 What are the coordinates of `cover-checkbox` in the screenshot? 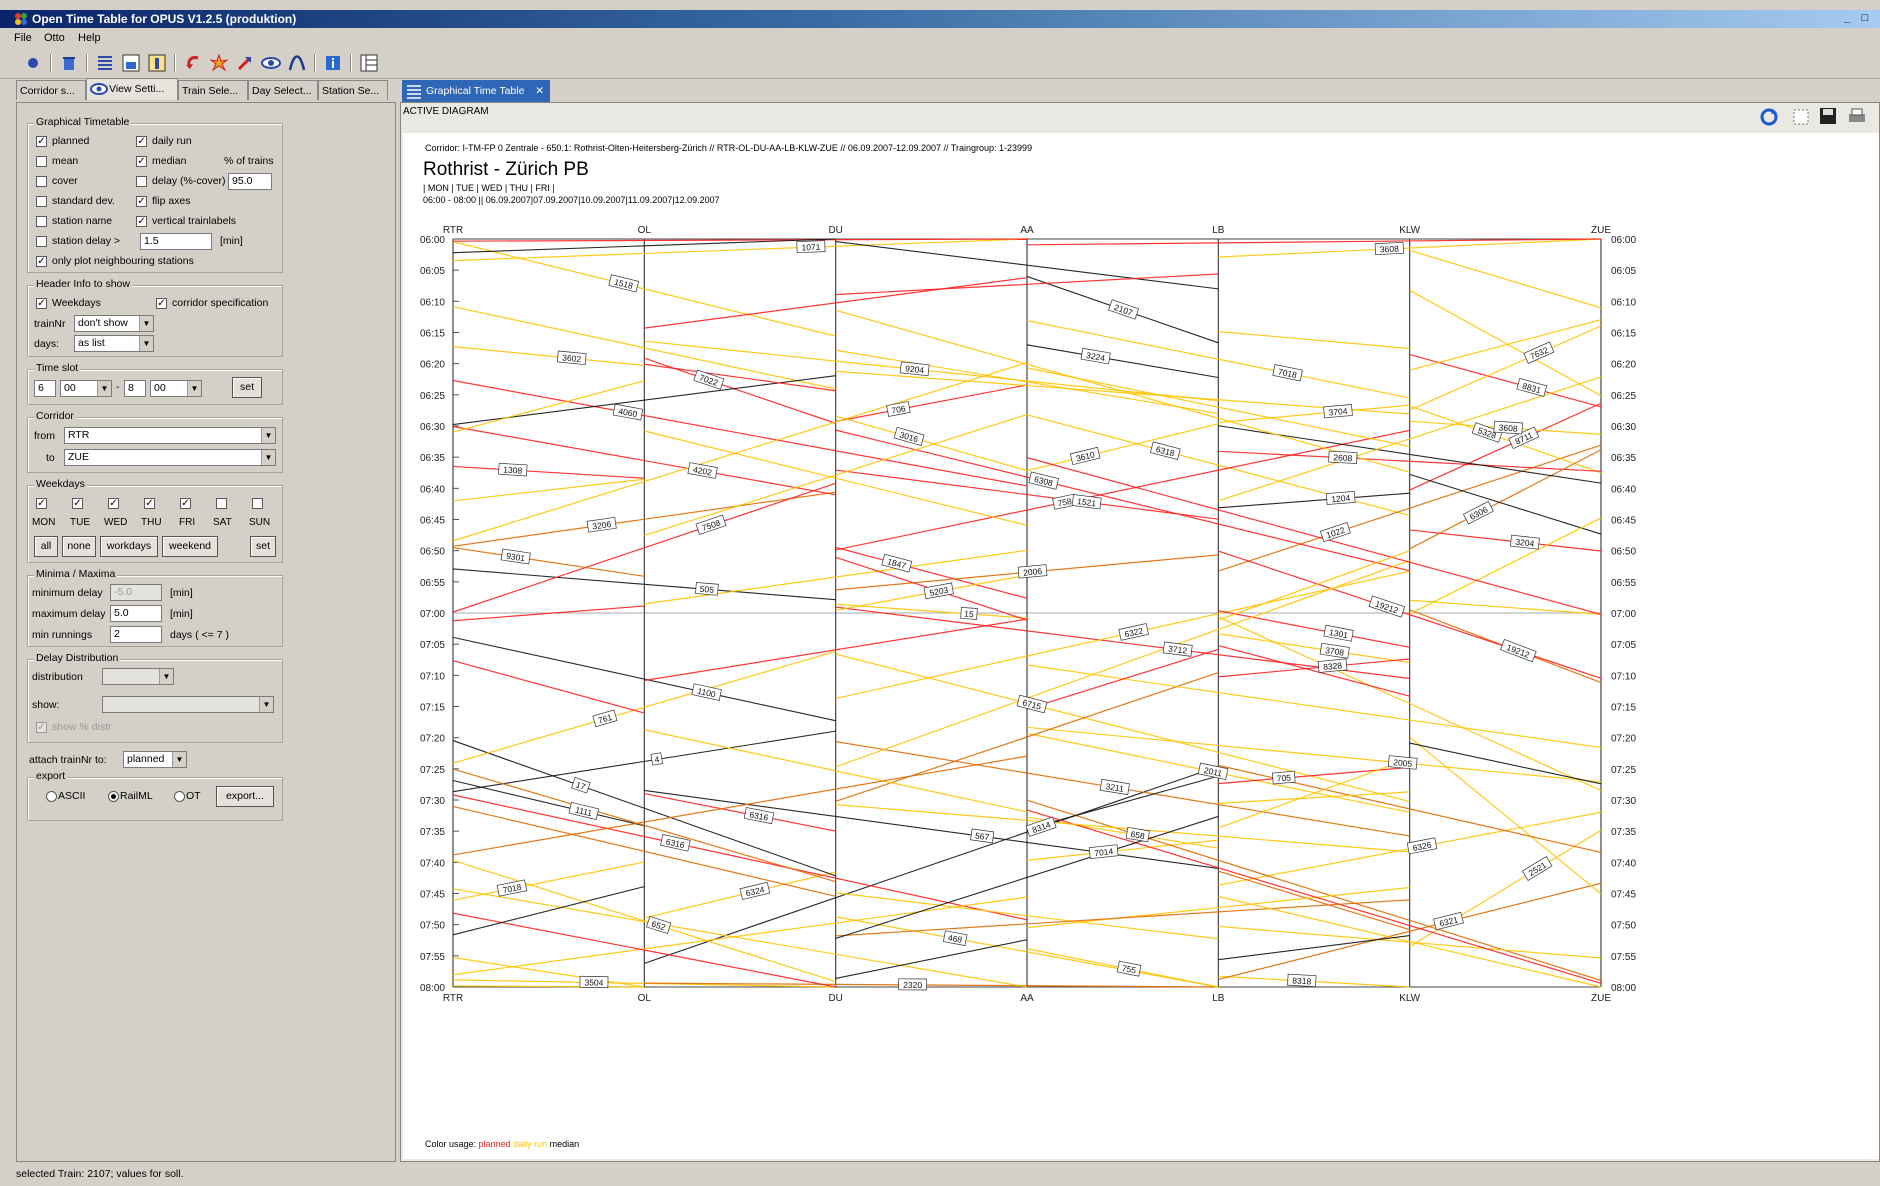 It's located at (41, 181).